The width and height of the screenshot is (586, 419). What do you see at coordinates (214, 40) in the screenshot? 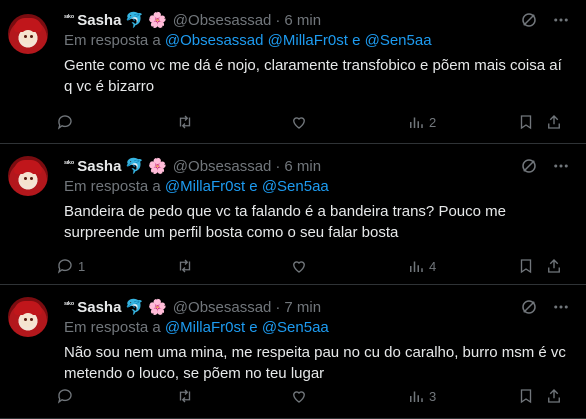
I see `mention-link: @Obsesassad` at bounding box center [214, 40].